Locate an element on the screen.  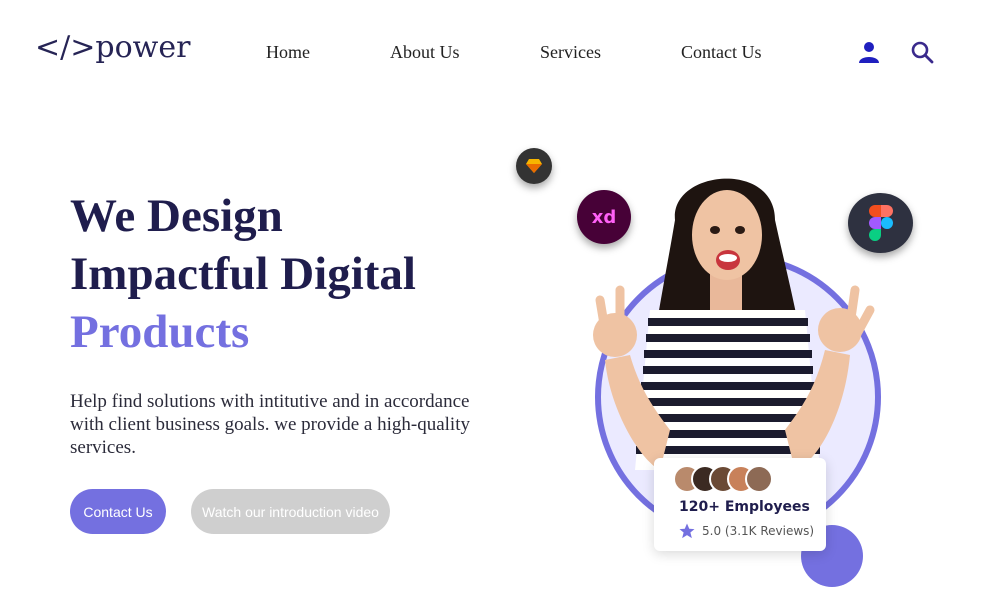
star-icon is located at coordinates (687, 531).